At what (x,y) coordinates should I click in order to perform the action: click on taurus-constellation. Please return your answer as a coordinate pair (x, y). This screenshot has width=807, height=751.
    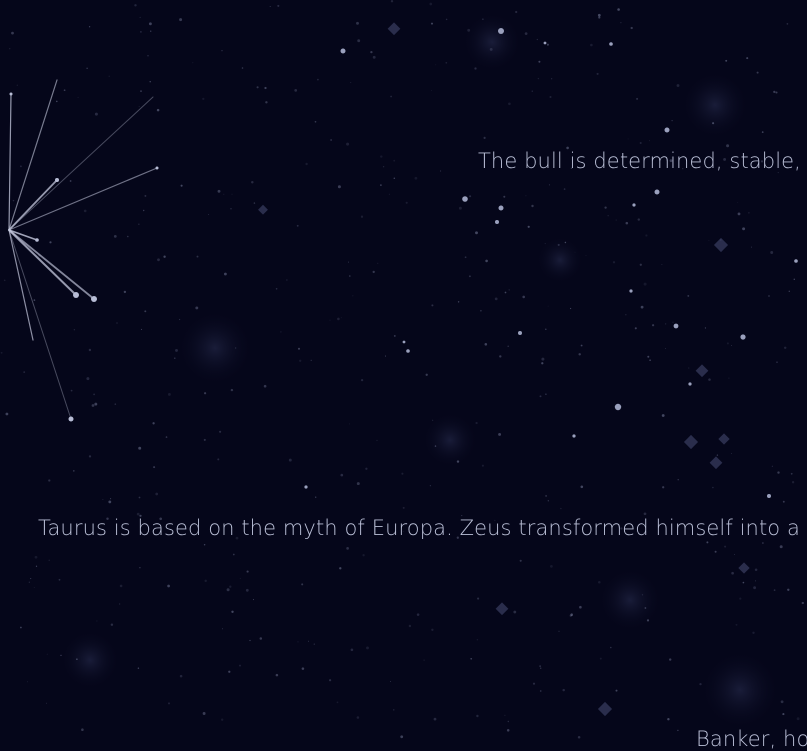
    Looking at the image, I should click on (83, 250).